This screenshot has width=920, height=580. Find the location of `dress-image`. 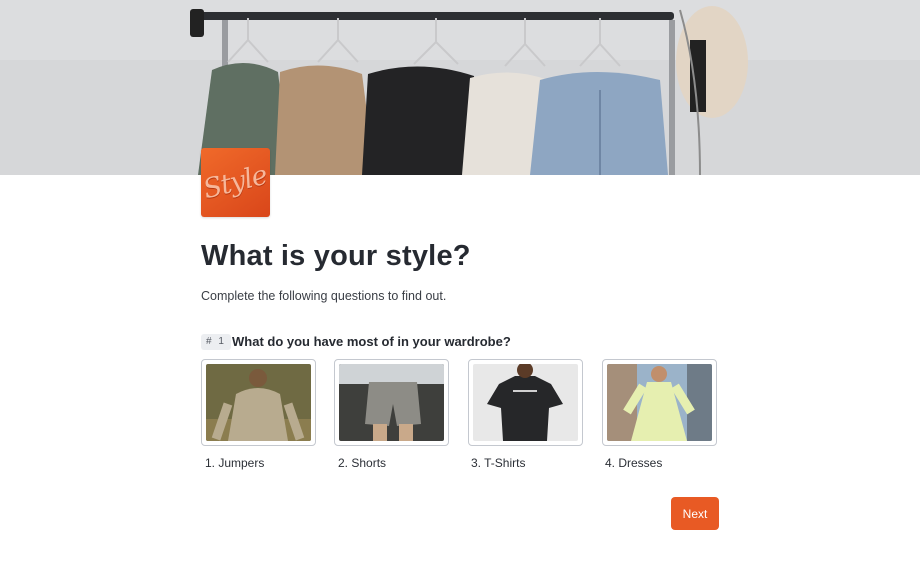

dress-image is located at coordinates (659, 402).